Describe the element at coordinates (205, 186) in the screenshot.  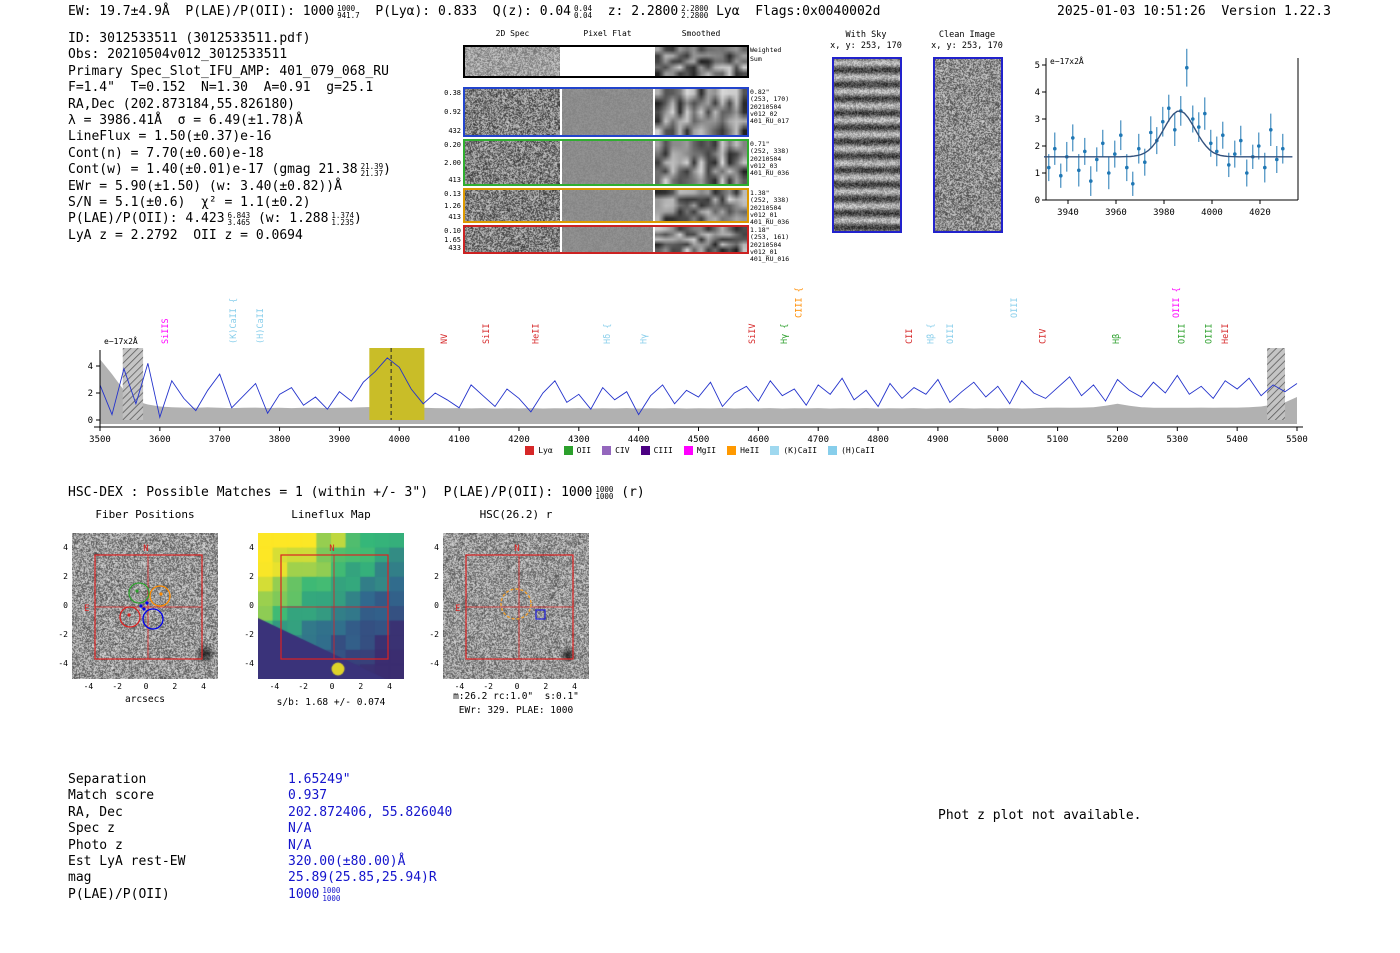
I see `text-segment: EWr = 5.90(±1.50) (w: 3.40(±0.82))Å` at that location.